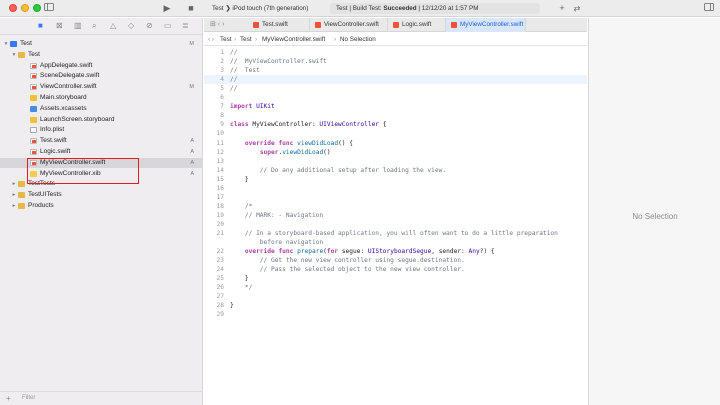 The image size is (720, 405). What do you see at coordinates (220, 306) in the screenshot?
I see `line-number: 28` at bounding box center [220, 306].